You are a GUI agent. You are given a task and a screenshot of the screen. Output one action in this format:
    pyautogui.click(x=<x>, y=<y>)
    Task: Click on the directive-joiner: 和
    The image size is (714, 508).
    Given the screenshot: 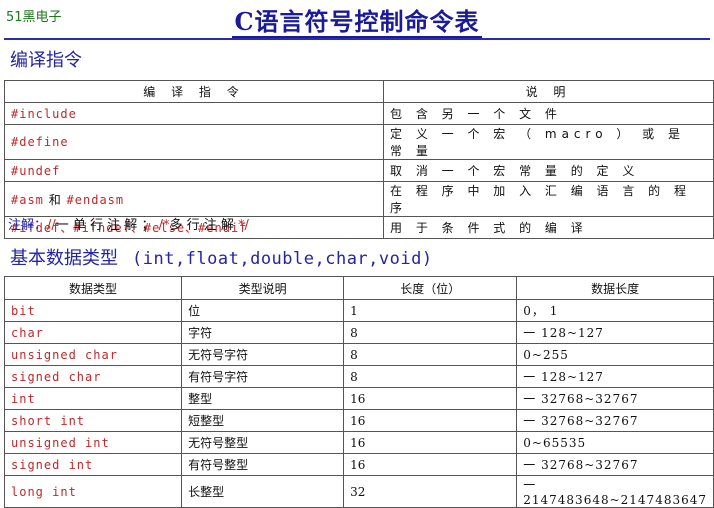 What is the action you would take?
    pyautogui.click(x=55, y=199)
    